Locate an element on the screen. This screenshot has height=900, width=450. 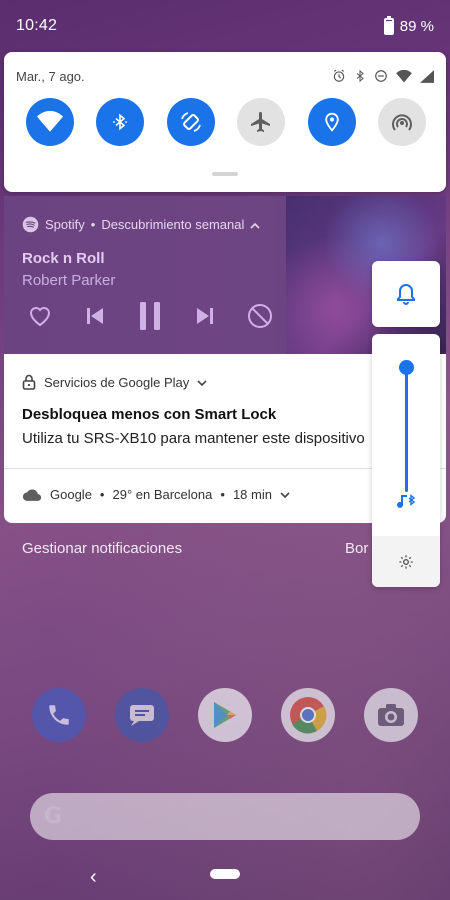
battery-icon is located at coordinates (388, 25).